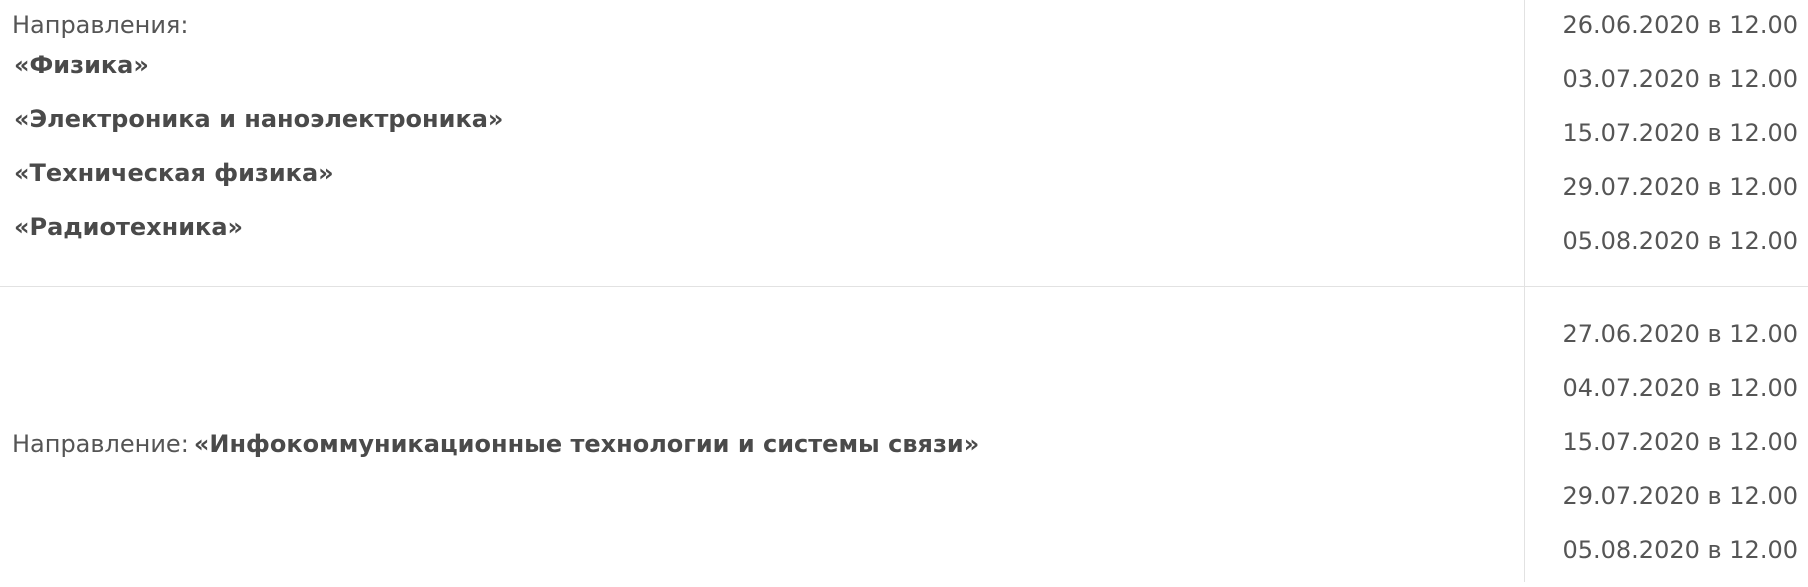 This screenshot has width=1808, height=587. Describe the element at coordinates (100, 444) in the screenshot. I see `direction-label: Направление:` at that location.